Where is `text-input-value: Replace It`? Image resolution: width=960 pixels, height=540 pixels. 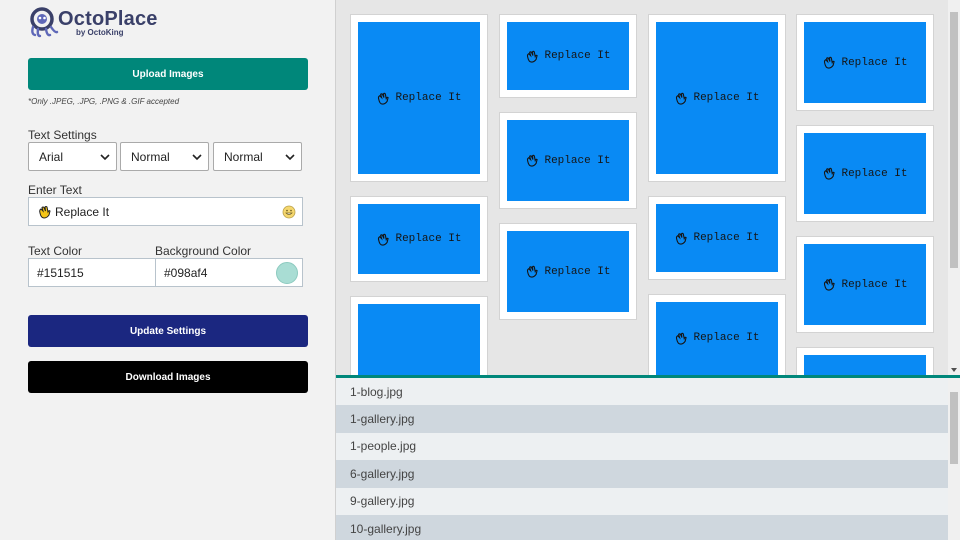 text-input-value: Replace It is located at coordinates (82, 211).